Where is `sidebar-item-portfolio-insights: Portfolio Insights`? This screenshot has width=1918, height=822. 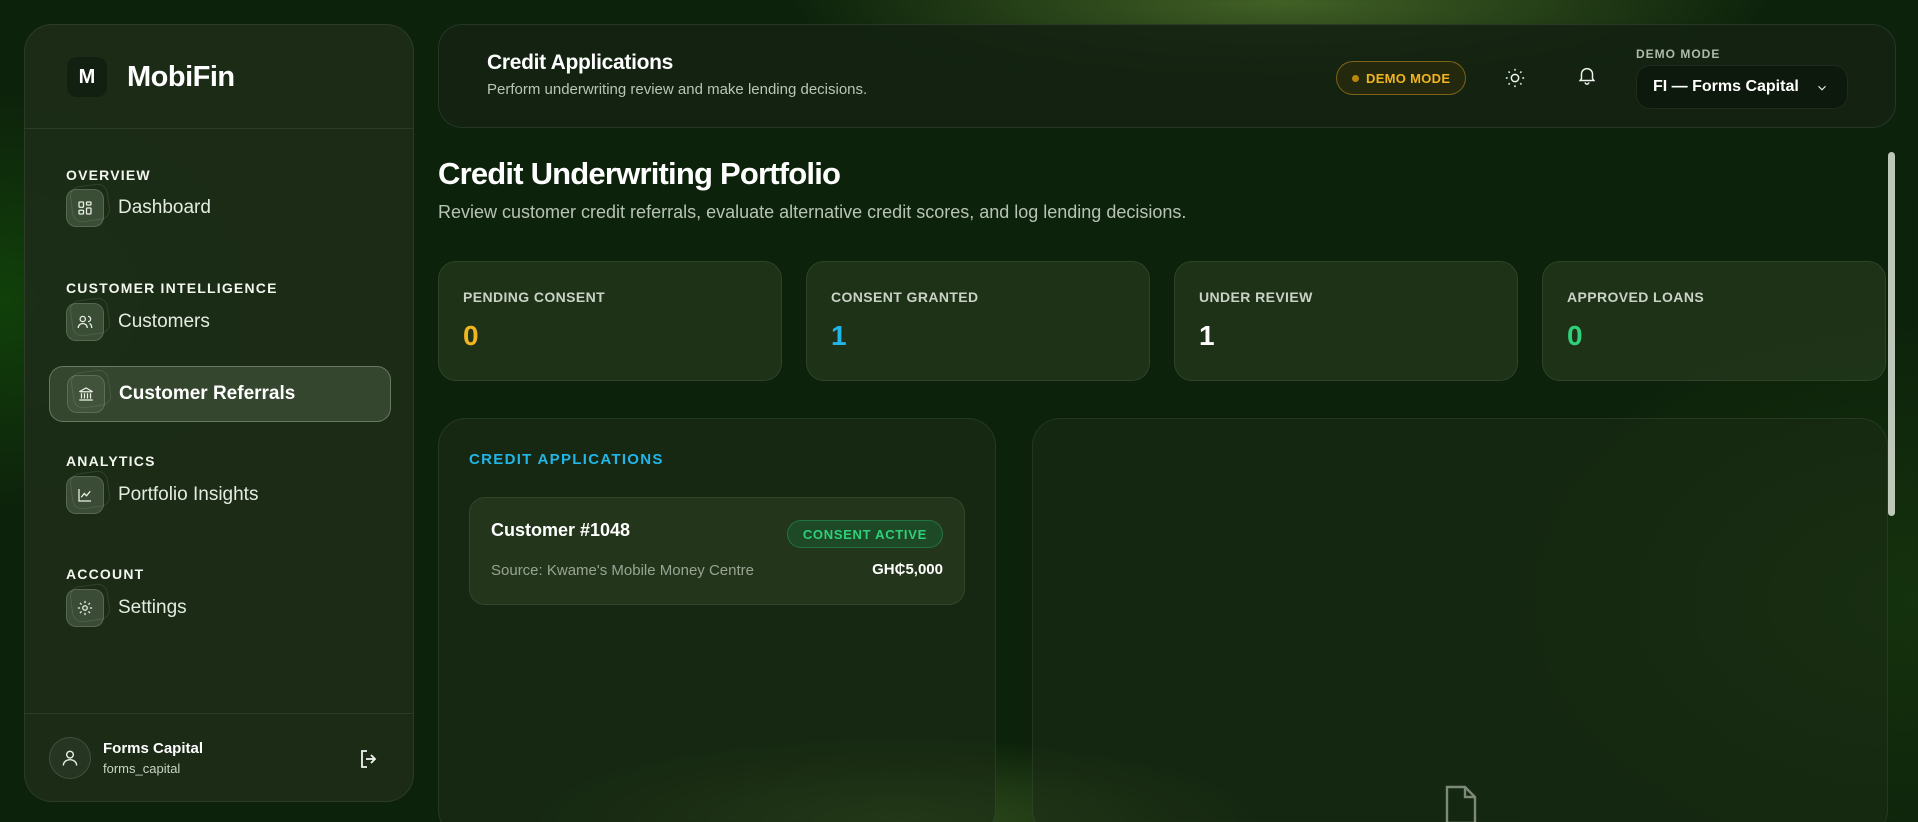 sidebar-item-portfolio-insights: Portfolio Insights is located at coordinates (220, 495).